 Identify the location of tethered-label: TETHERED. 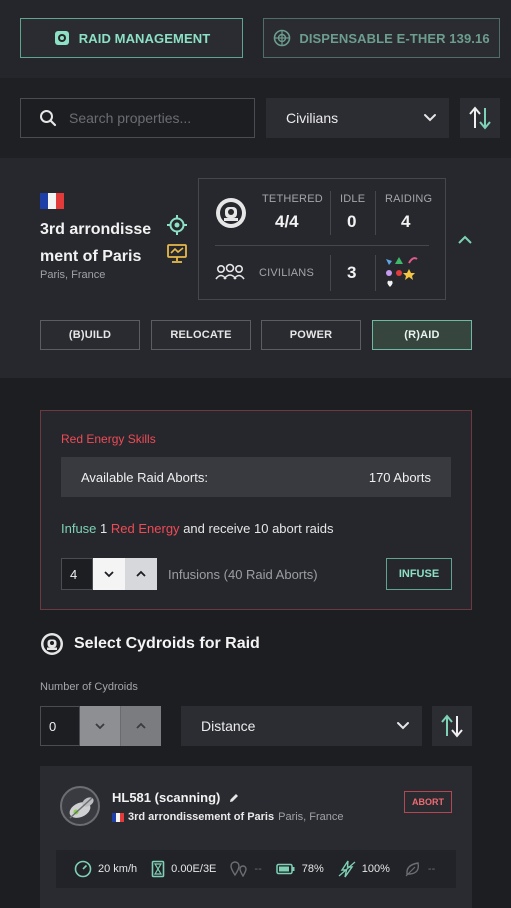
(292, 199).